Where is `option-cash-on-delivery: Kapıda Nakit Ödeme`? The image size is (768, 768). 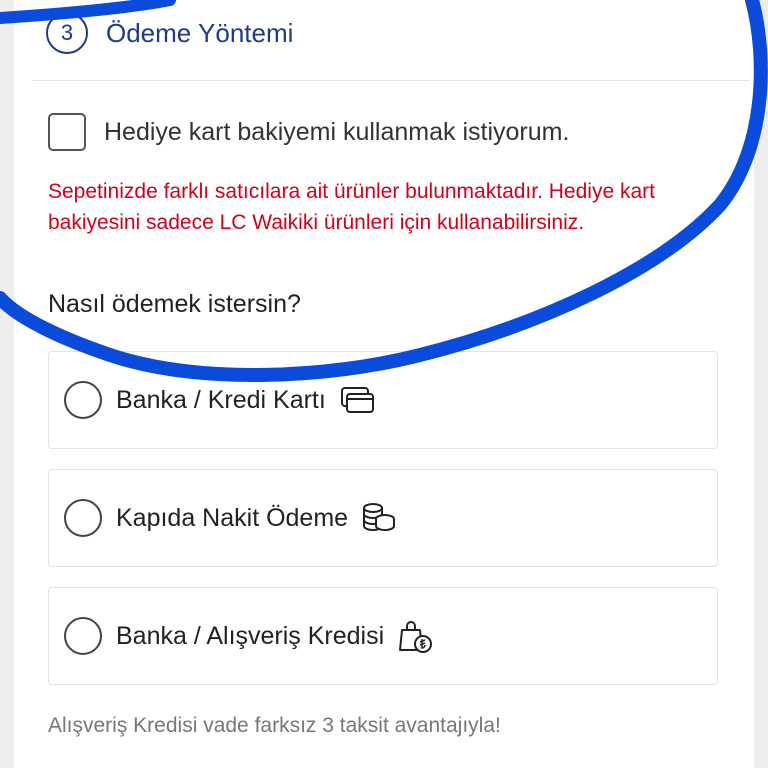
option-cash-on-delivery: Kapıda Nakit Ödeme is located at coordinates (383, 518).